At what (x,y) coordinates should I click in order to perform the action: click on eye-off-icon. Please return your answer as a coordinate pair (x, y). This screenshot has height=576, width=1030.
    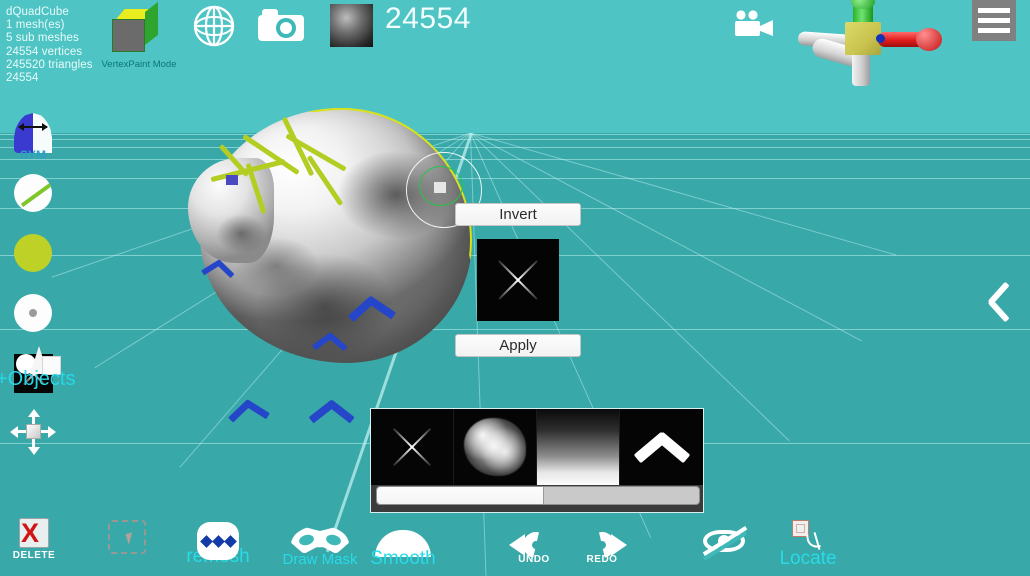
    Looking at the image, I should click on (724, 543).